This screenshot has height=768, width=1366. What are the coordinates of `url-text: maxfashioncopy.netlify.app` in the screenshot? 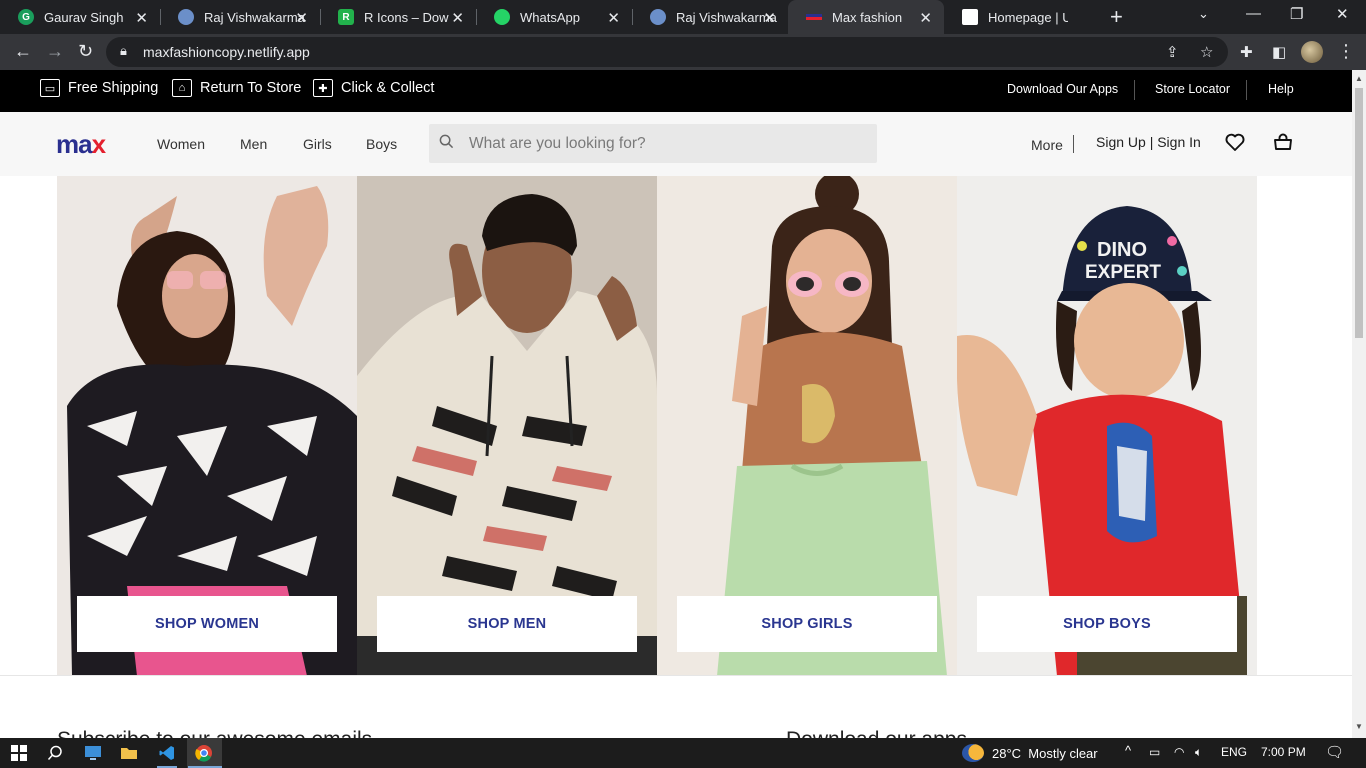 It's located at (226, 52).